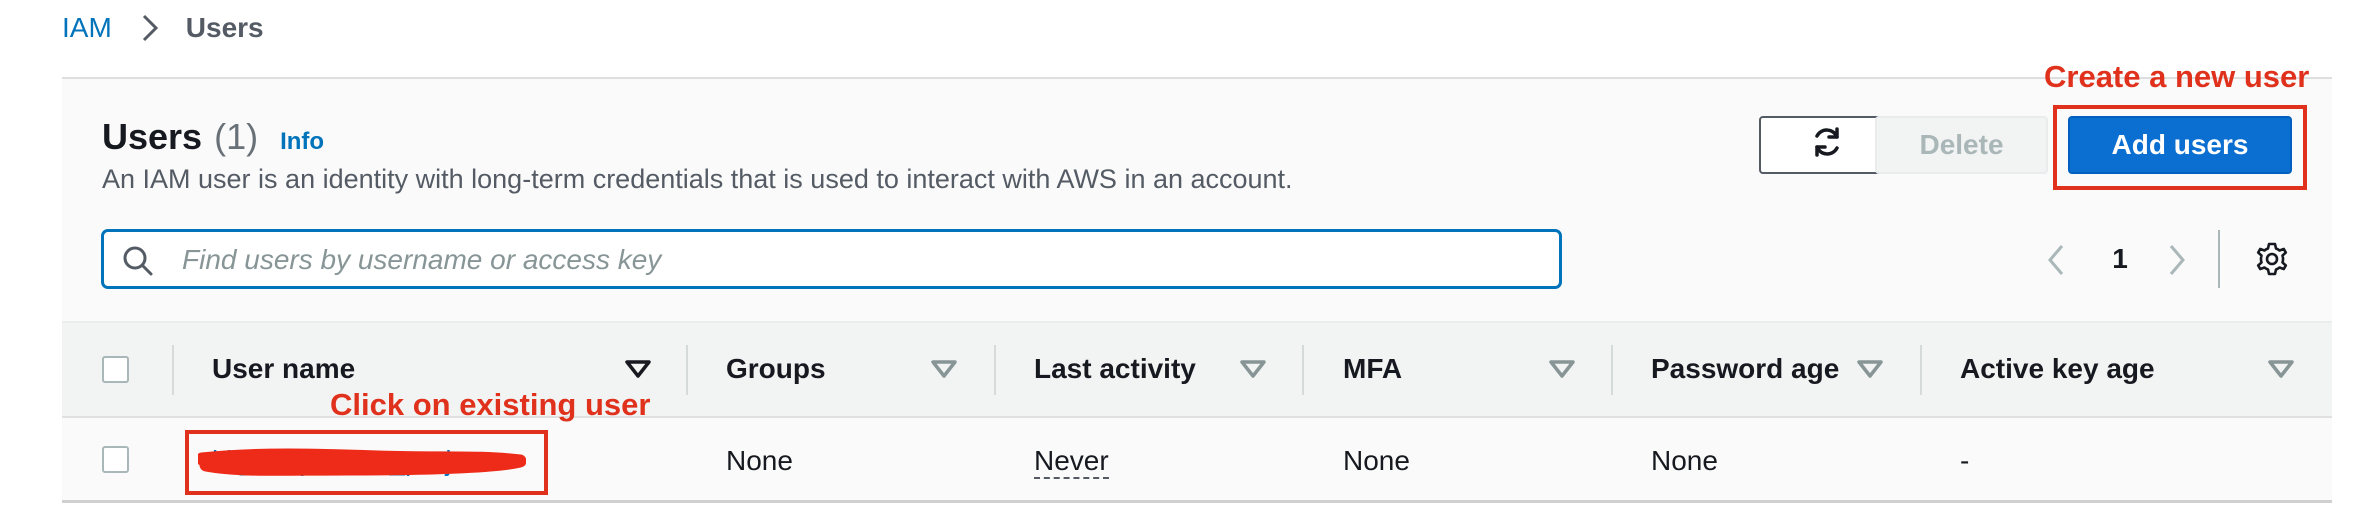 The height and width of the screenshot is (532, 2370). What do you see at coordinates (1115, 369) in the screenshot?
I see `column-header-last-activity: Last activity` at bounding box center [1115, 369].